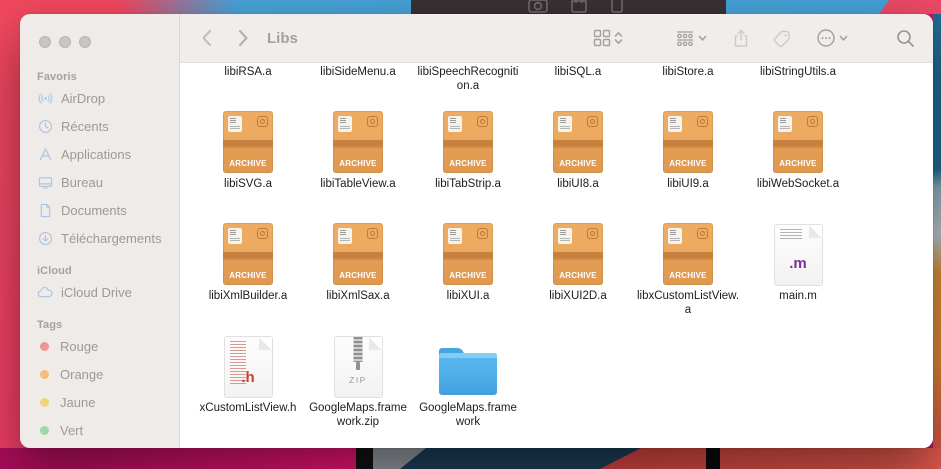  I want to click on sidebar-item: Récents, so click(99, 126).